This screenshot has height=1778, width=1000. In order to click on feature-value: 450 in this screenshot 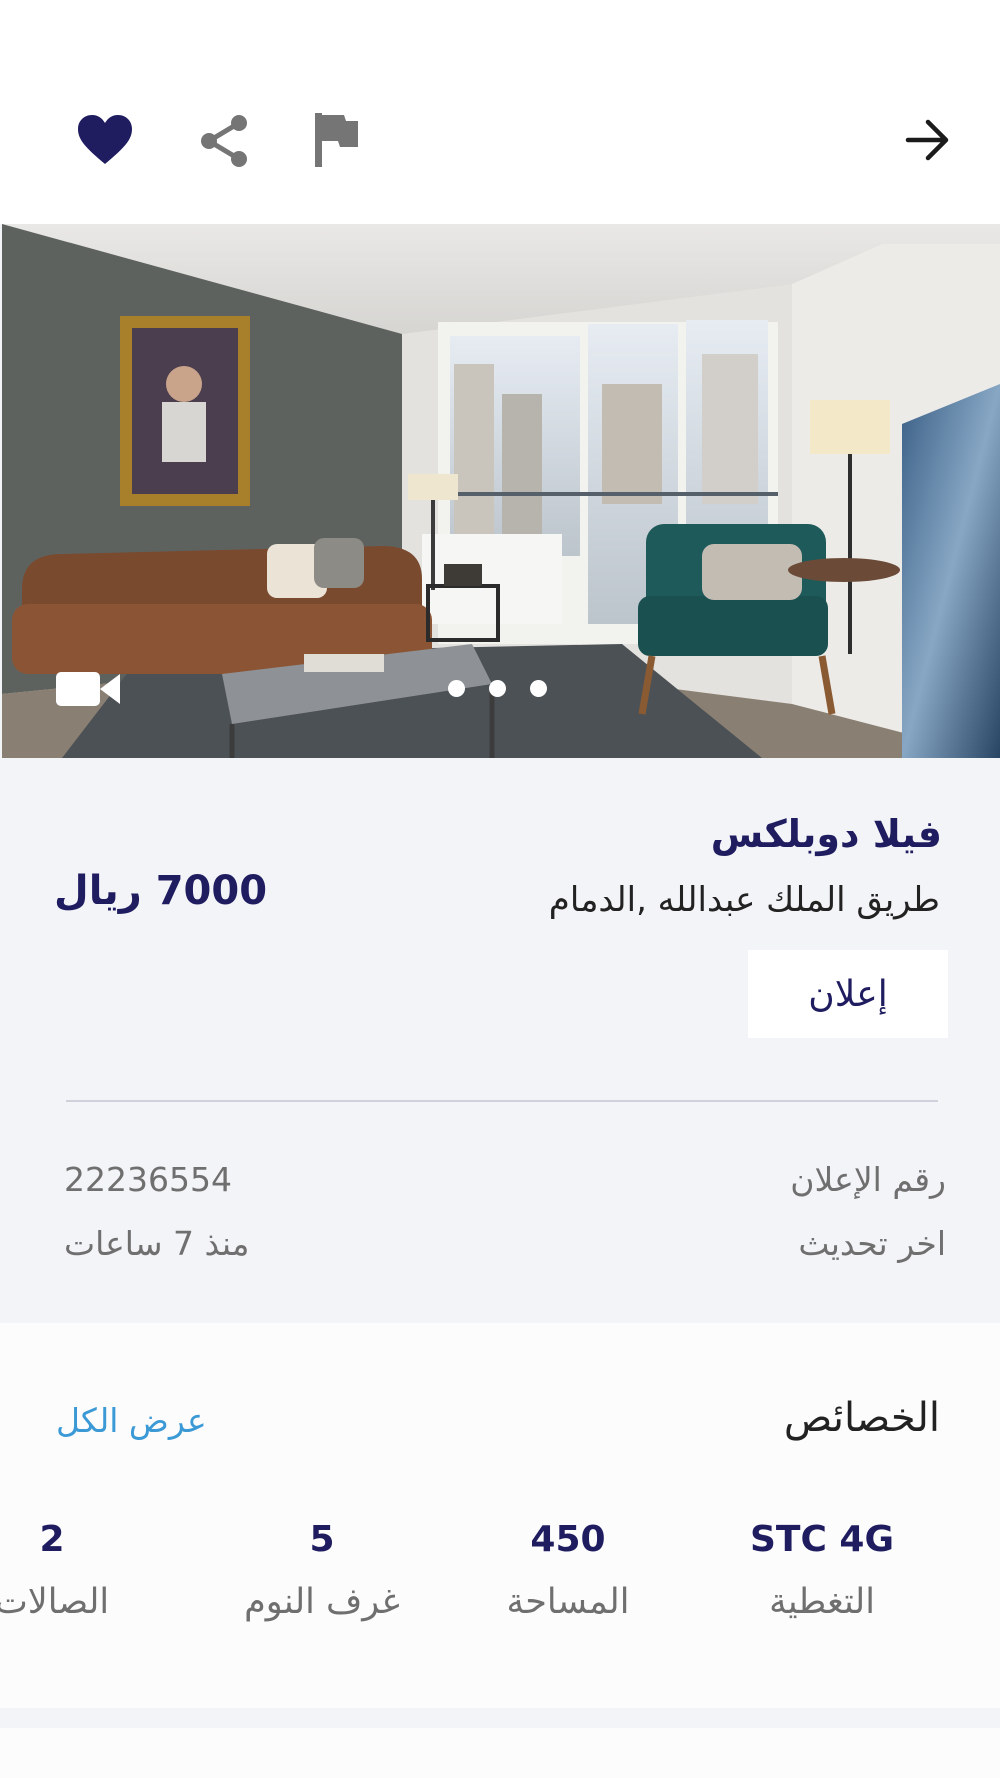, I will do `click(568, 1539)`.